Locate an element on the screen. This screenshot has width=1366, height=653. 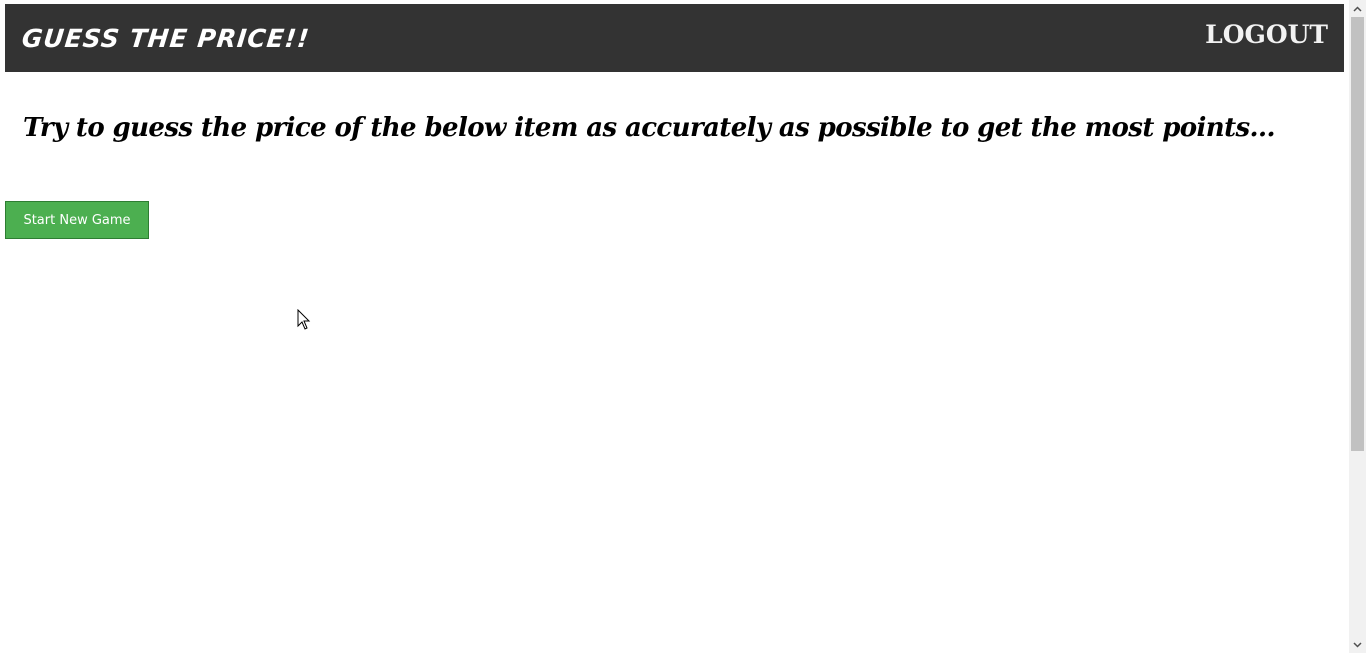
scroll-down-button is located at coordinates (1357, 644).